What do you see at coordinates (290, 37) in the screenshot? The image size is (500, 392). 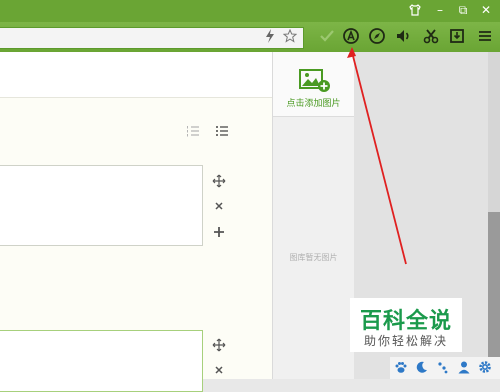 I see `star-icon` at bounding box center [290, 37].